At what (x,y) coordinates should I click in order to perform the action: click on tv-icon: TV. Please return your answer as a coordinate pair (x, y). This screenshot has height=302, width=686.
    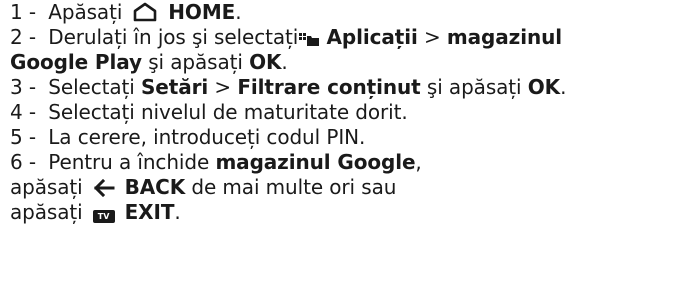
    Looking at the image, I should click on (103, 216).